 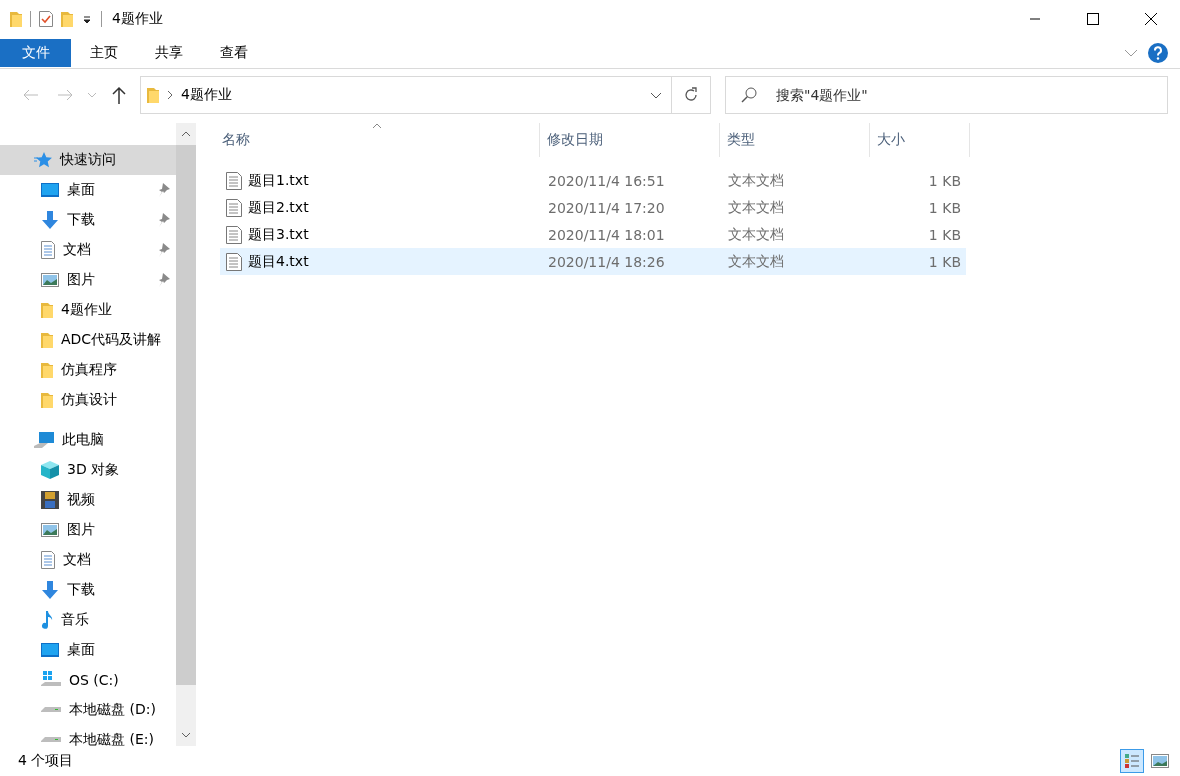 What do you see at coordinates (88, 710) in the screenshot?
I see `nav-item: 本地磁盘 (D:)` at bounding box center [88, 710].